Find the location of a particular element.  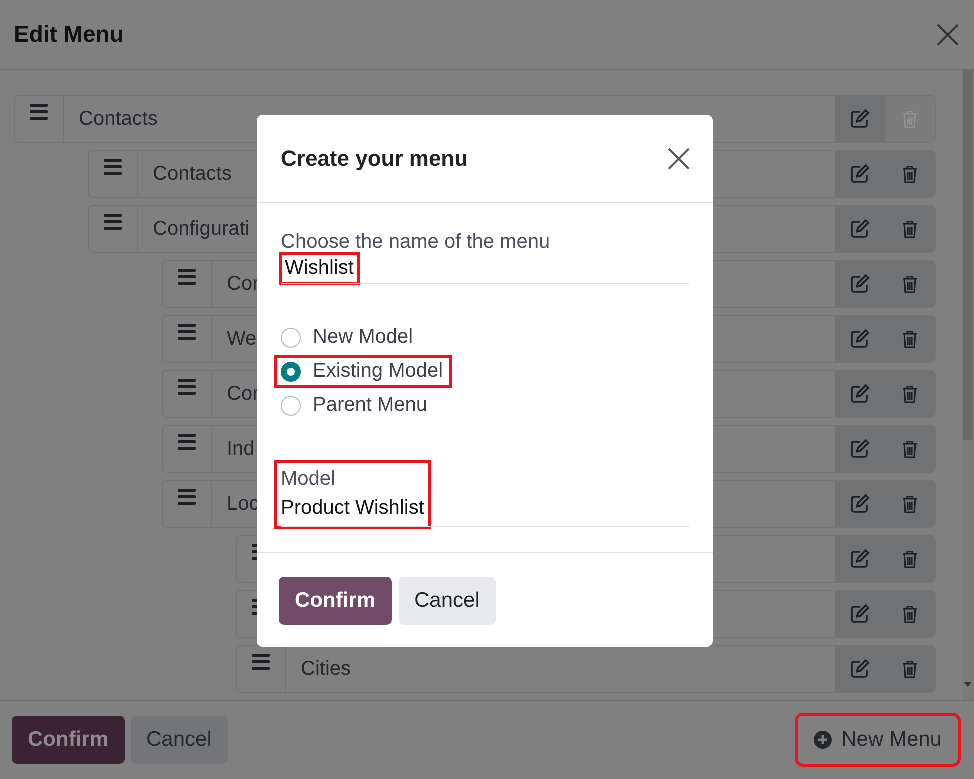

window-title: Edit Menu is located at coordinates (69, 34).